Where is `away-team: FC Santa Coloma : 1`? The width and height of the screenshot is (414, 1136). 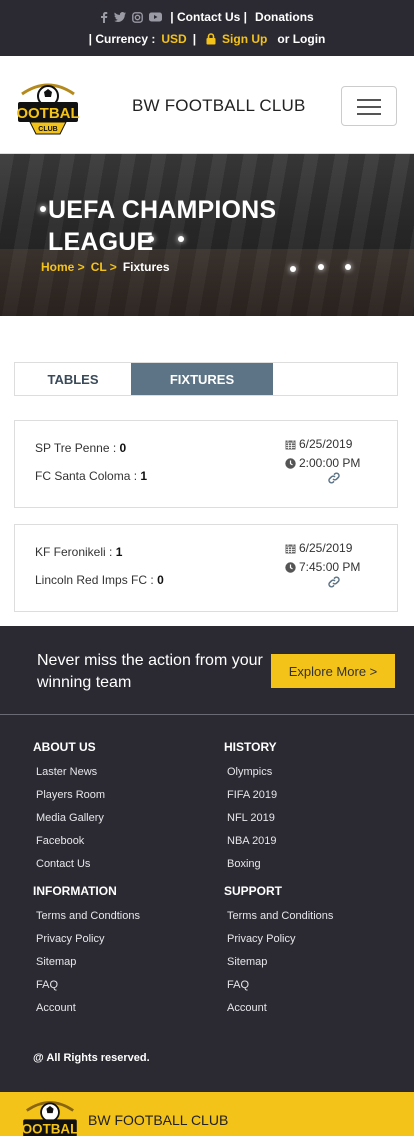 away-team: FC Santa Coloma : 1 is located at coordinates (91, 476).